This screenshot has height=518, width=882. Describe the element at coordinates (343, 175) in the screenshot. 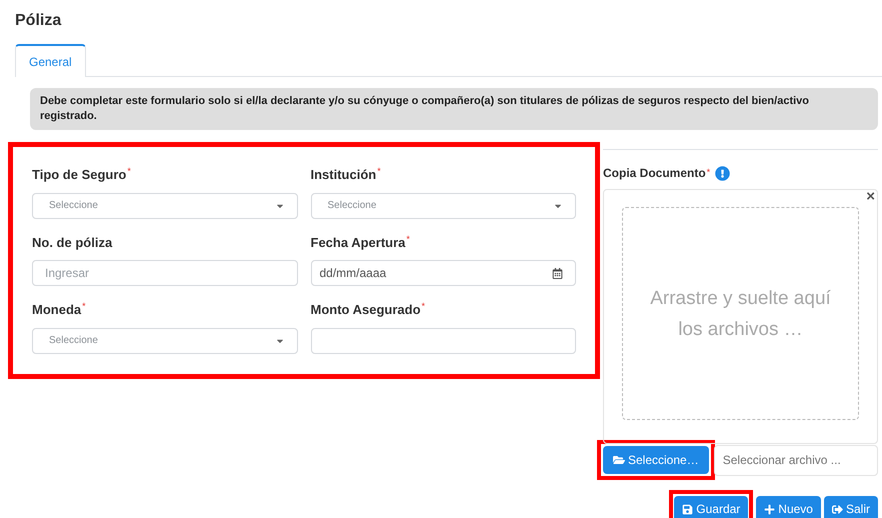

I see `field-label: Institución` at that location.